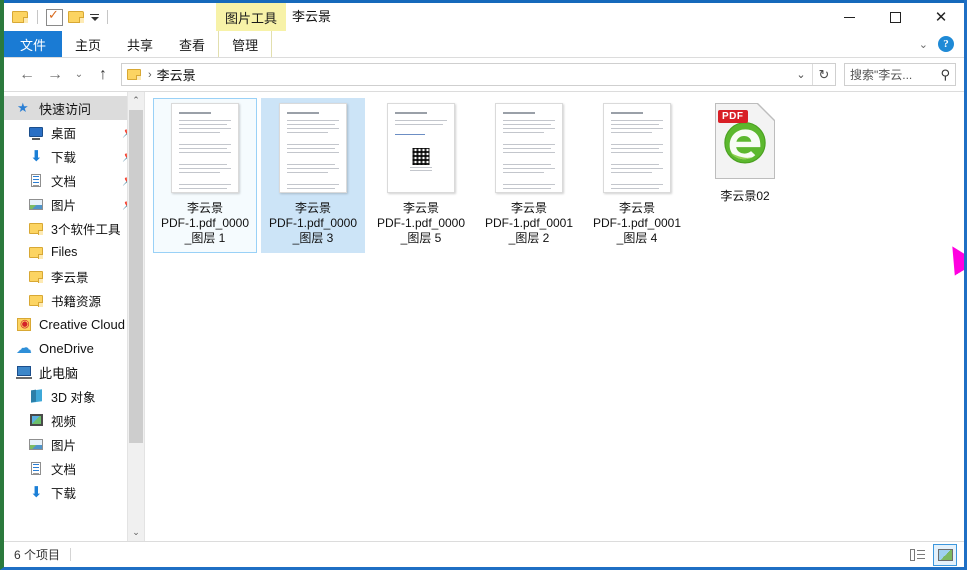  I want to click on sidebar-item-14: 图片, so click(74, 444).